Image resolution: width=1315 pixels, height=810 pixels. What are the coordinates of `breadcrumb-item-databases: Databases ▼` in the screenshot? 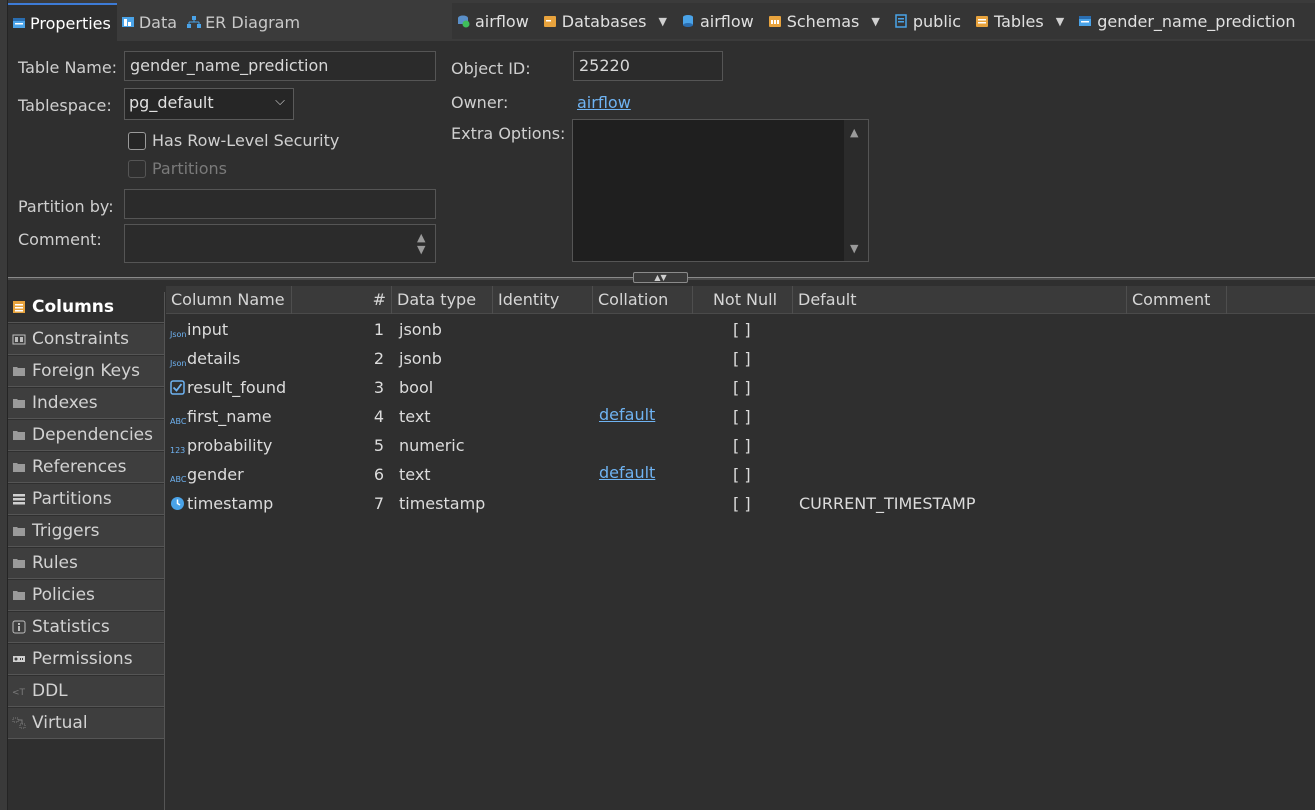 It's located at (605, 21).